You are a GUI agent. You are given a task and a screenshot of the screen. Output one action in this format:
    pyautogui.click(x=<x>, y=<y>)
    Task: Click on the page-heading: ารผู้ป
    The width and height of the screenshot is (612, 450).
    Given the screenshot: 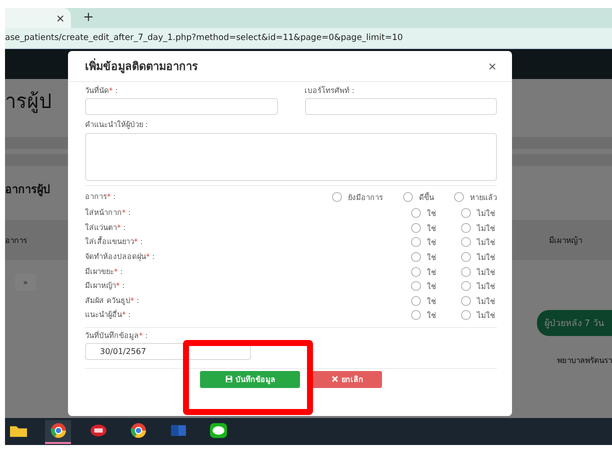 What is the action you would take?
    pyautogui.click(x=28, y=101)
    